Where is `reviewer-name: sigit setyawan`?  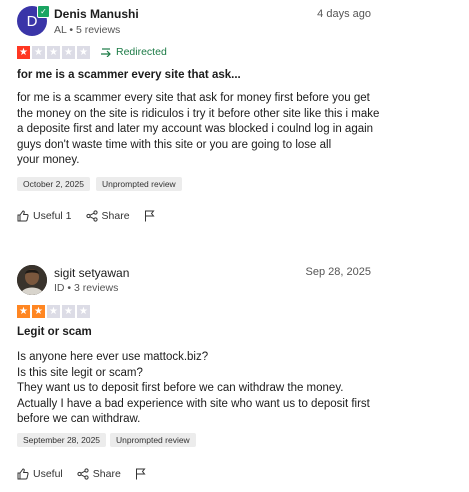 reviewer-name: sigit setyawan is located at coordinates (91, 273).